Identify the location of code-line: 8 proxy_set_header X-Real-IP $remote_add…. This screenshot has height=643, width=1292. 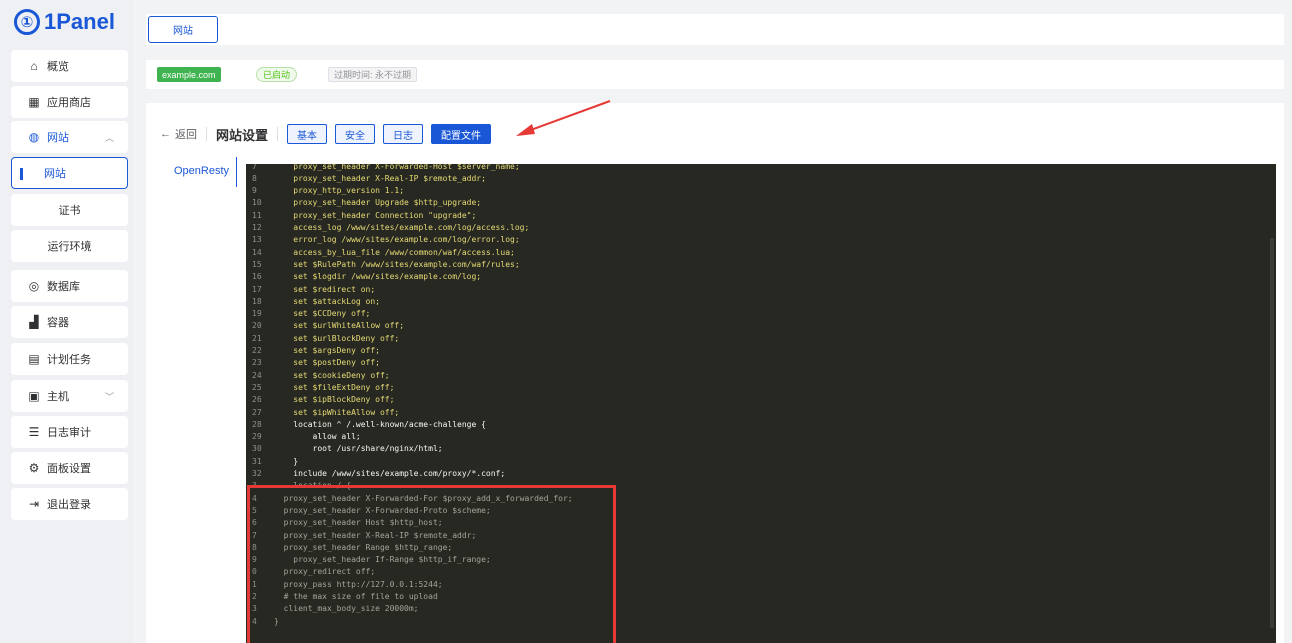
(761, 178).